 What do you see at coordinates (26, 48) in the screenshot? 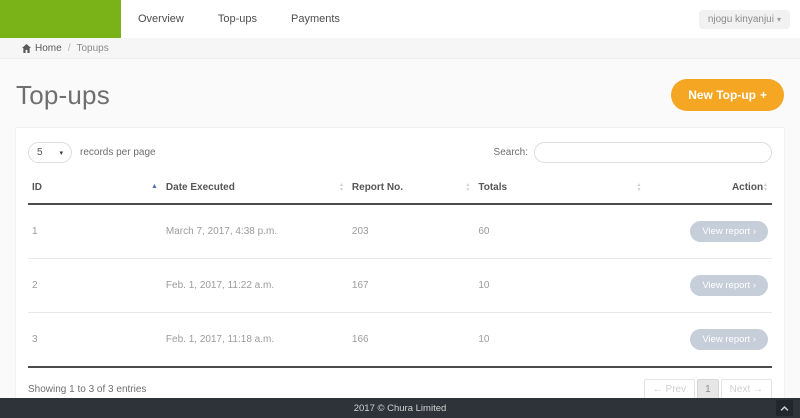
I see `home-icon` at bounding box center [26, 48].